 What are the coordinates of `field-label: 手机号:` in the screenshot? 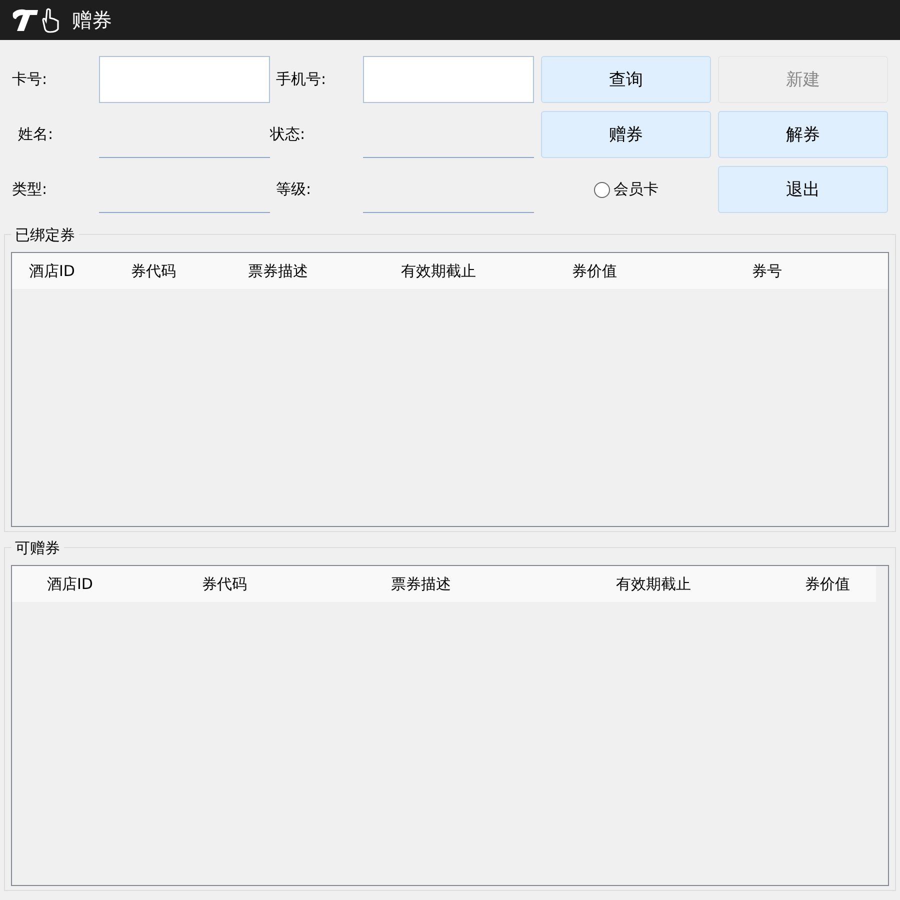 It's located at (301, 79).